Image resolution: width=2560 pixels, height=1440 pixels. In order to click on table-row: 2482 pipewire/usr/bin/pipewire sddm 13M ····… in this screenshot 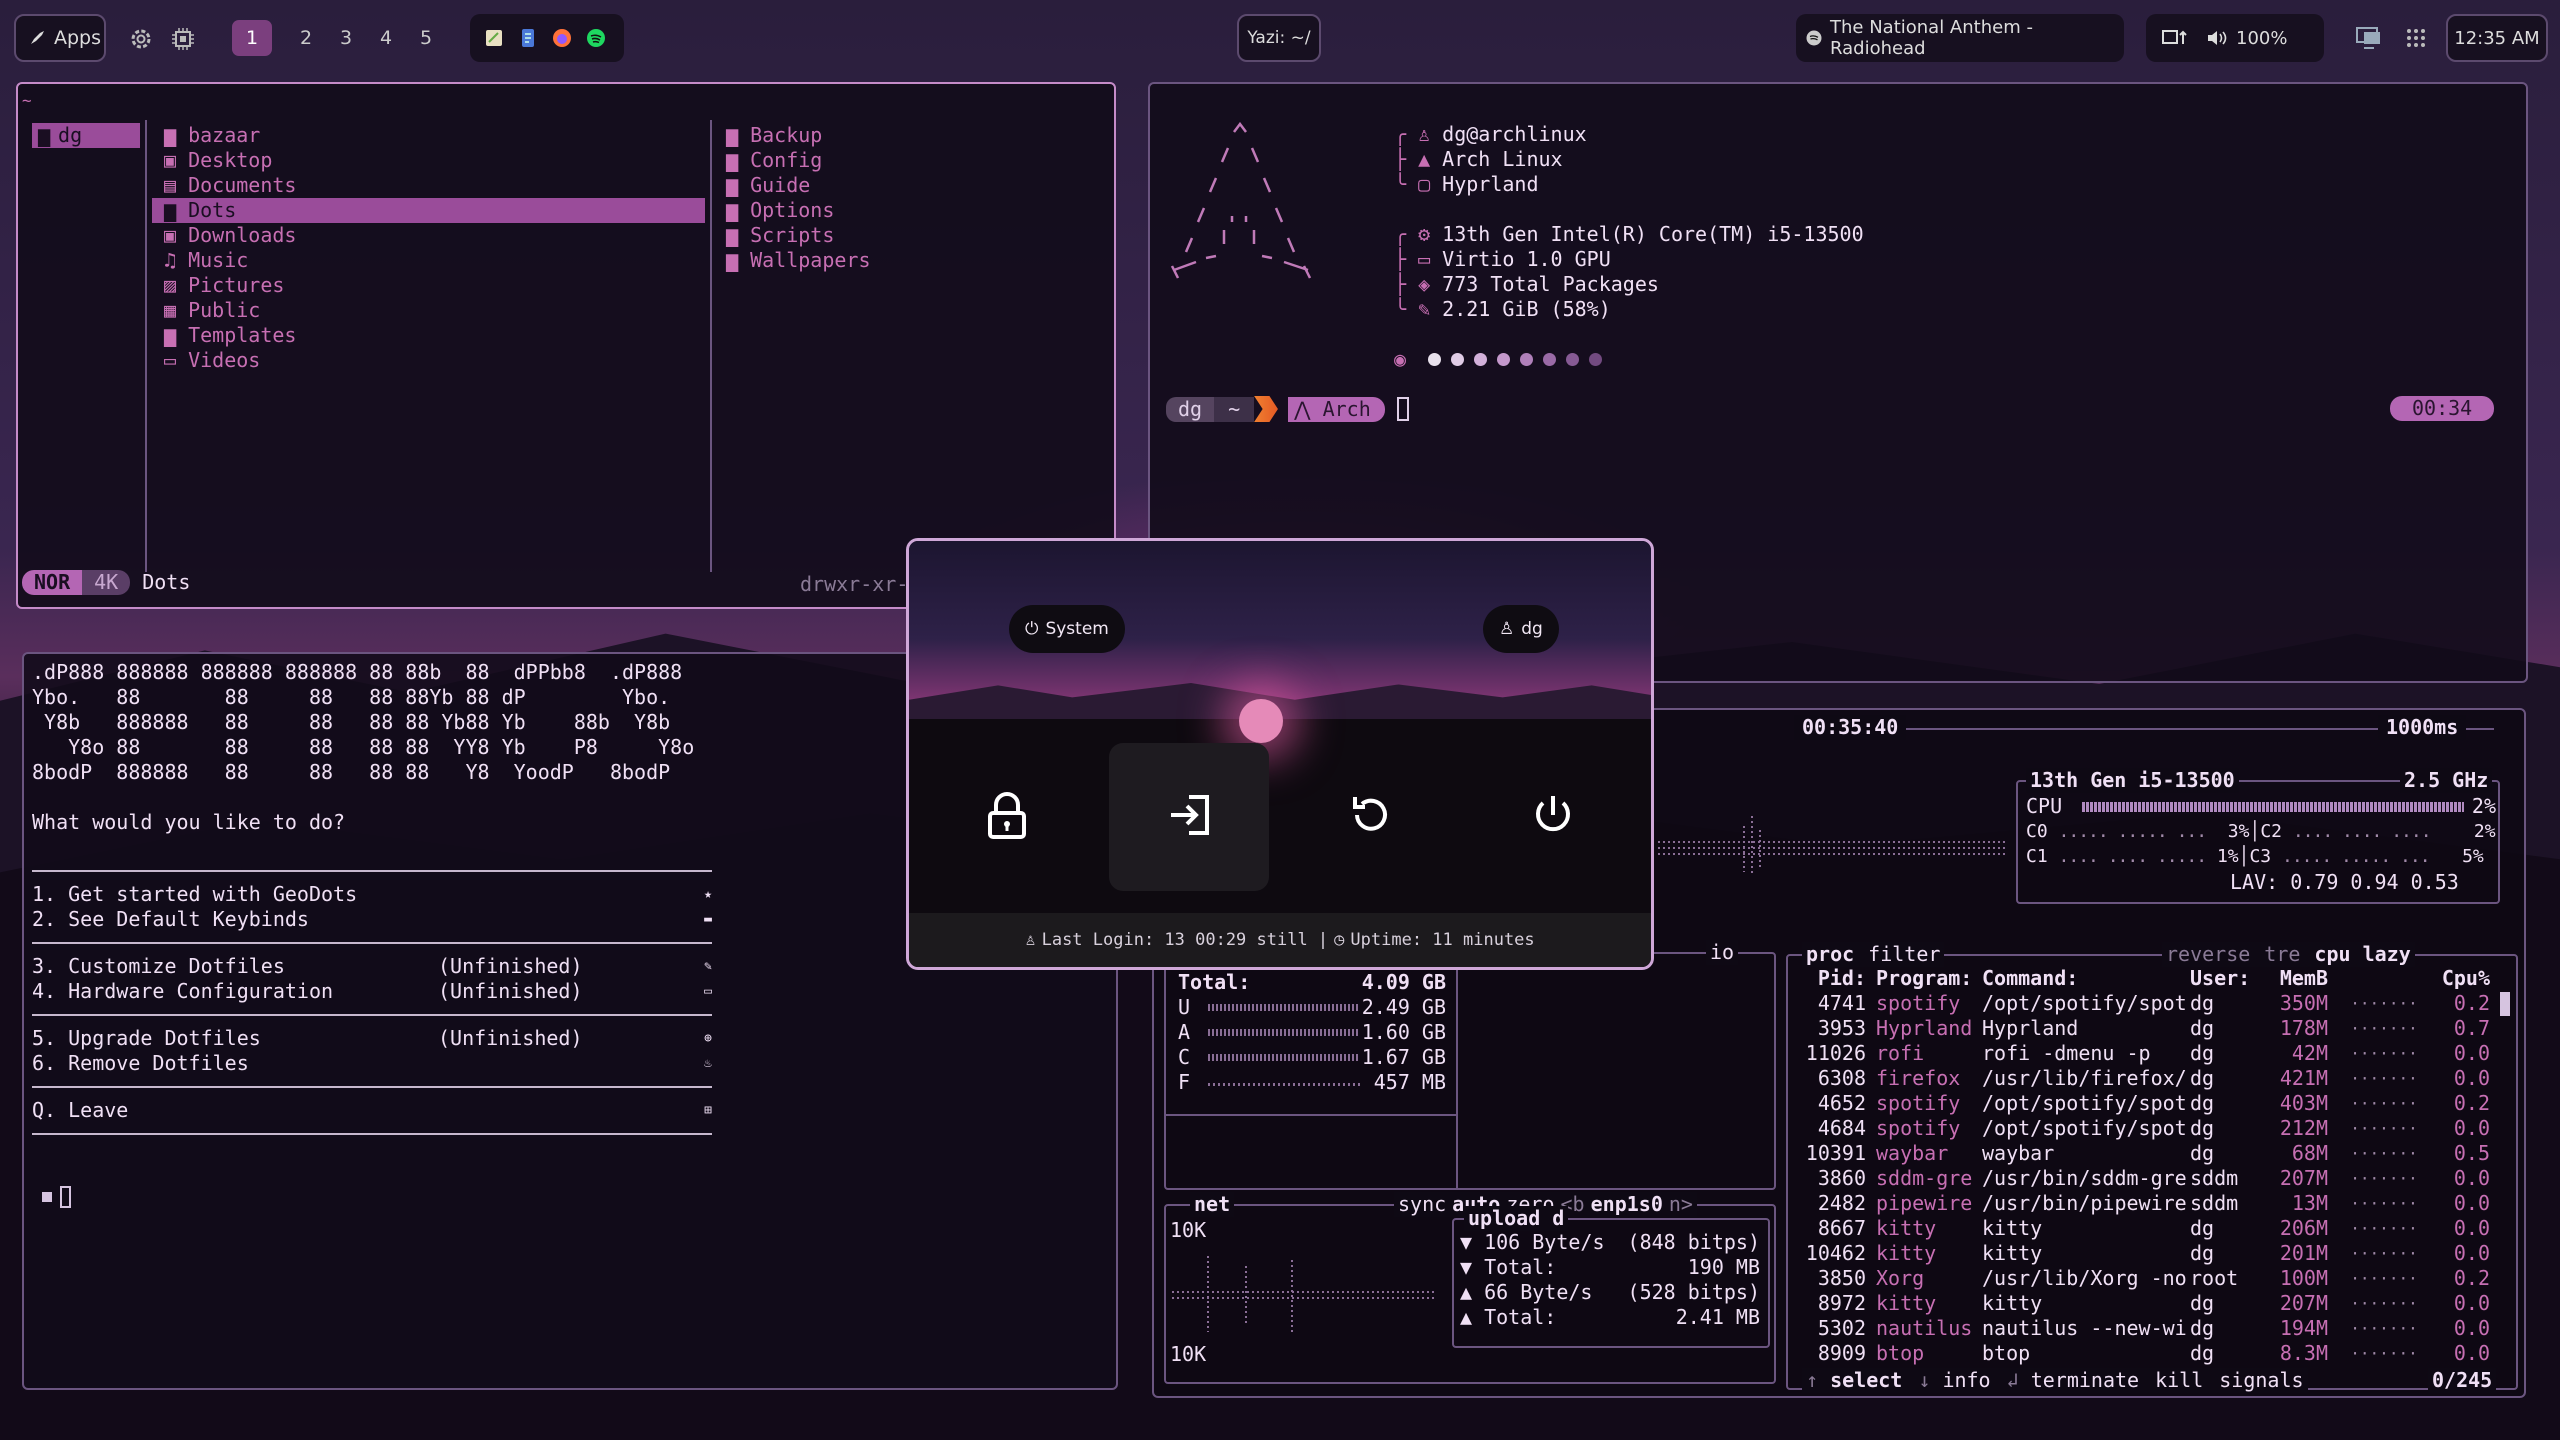, I will do `click(2152, 1203)`.